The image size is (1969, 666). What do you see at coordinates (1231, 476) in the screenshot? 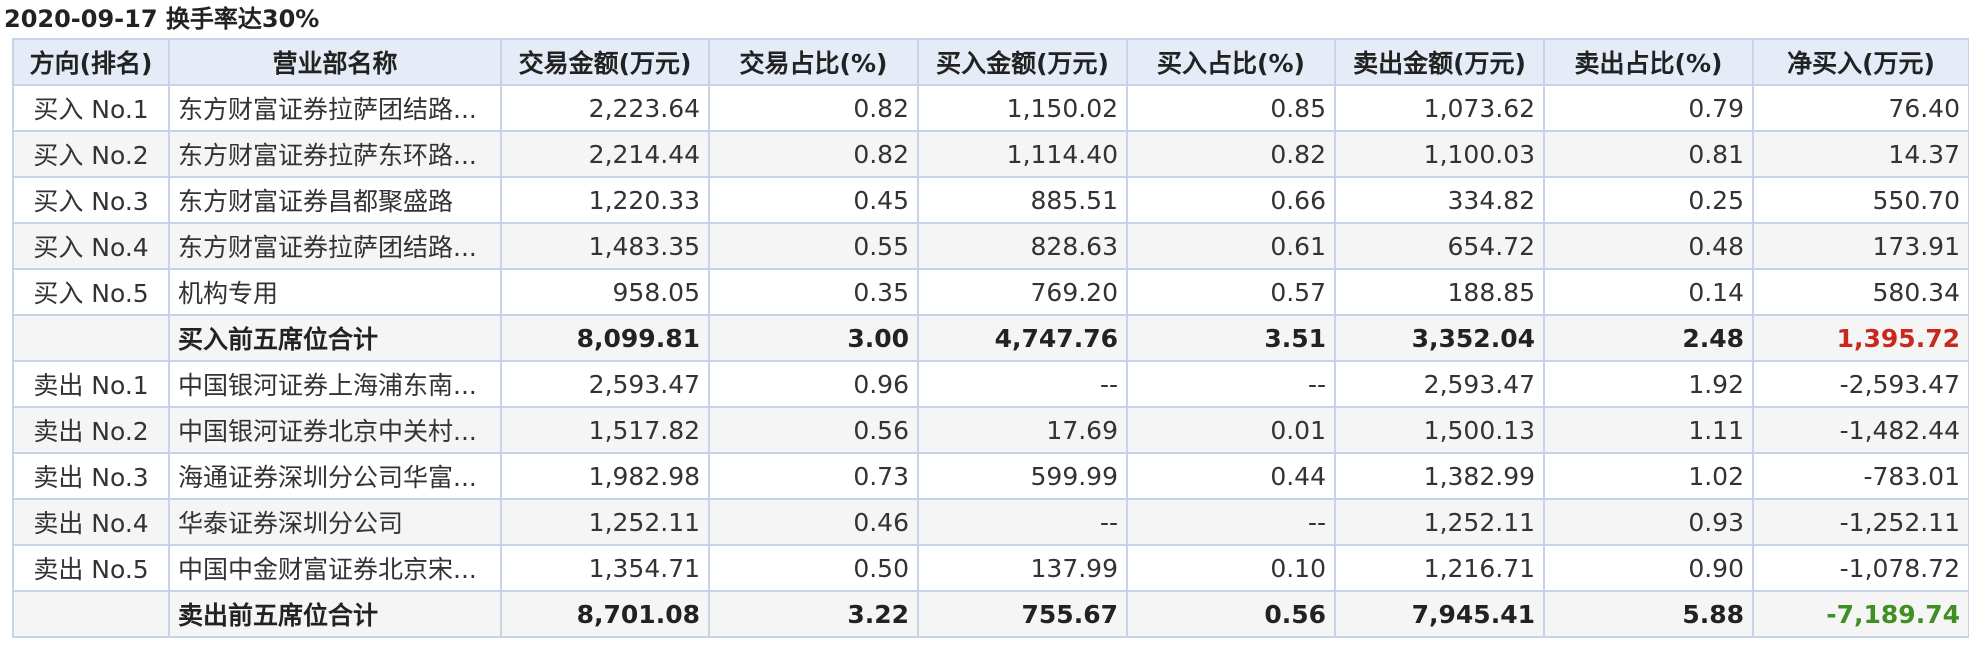
I see `buy-ratio-cell: 0.44` at bounding box center [1231, 476].